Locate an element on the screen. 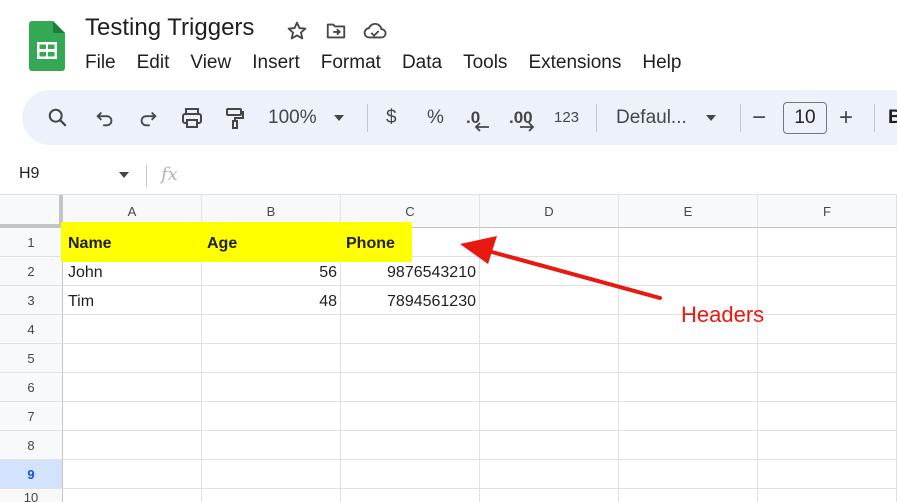 This screenshot has height=502, width=897. annotation-label: Headers is located at coordinates (723, 314).